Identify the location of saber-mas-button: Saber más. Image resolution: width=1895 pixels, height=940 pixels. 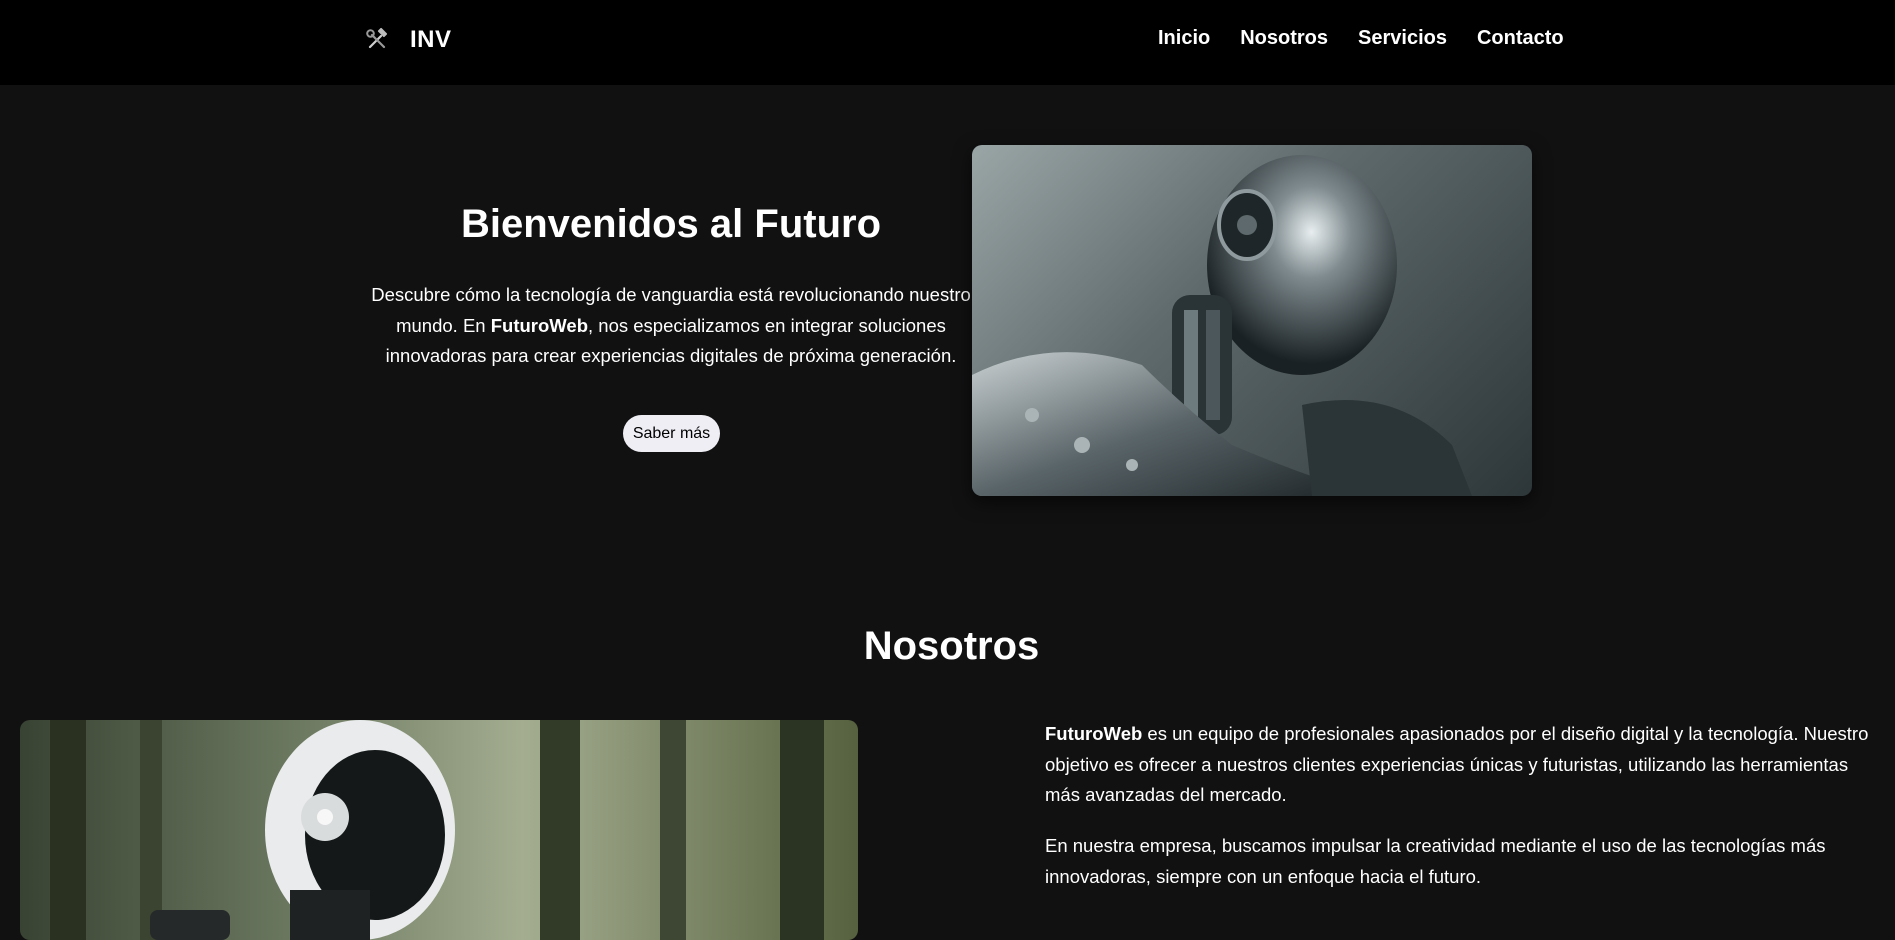
(671, 433).